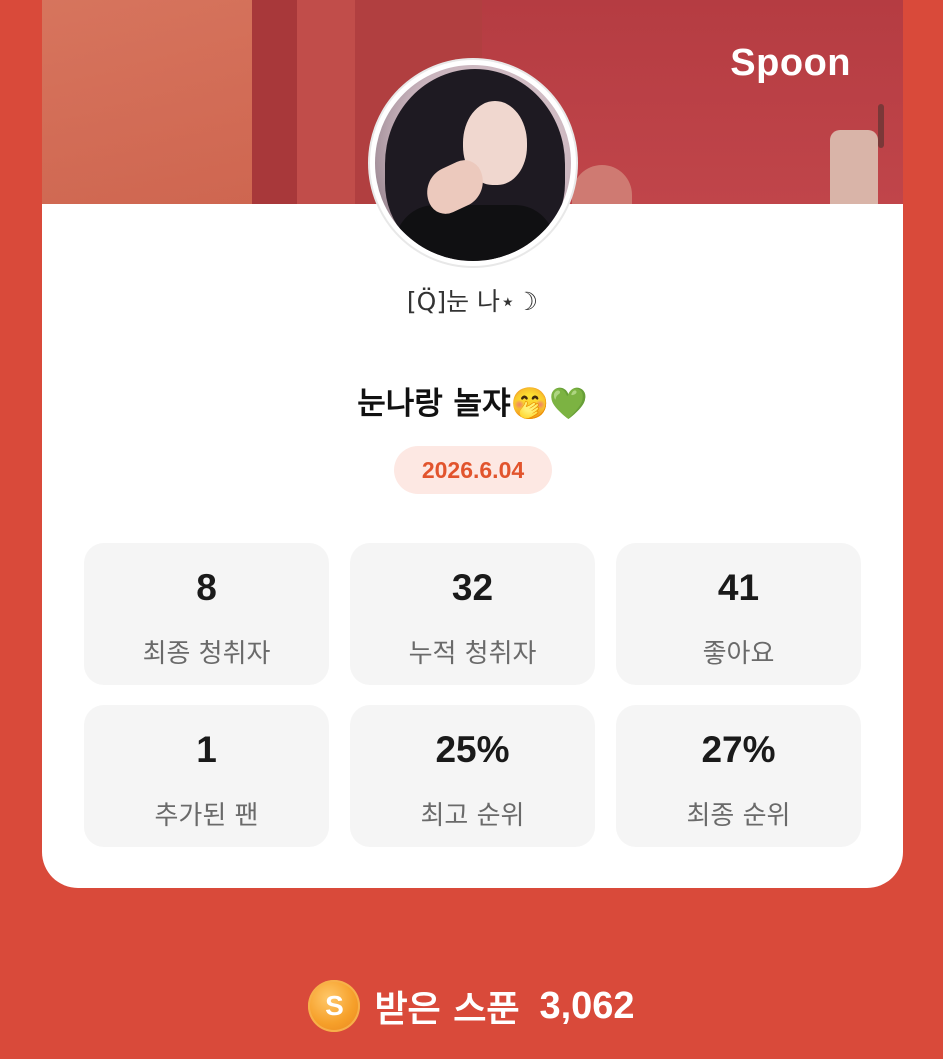 This screenshot has height=1059, width=943. I want to click on stat-value: 41, so click(738, 587).